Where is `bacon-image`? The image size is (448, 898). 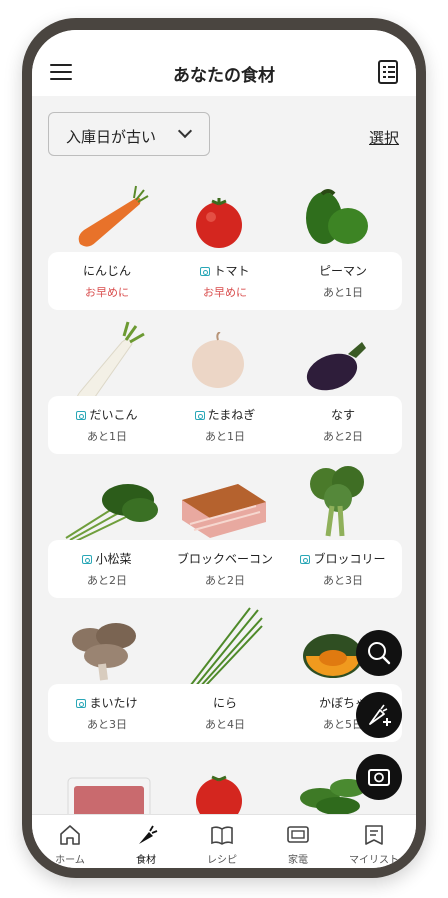
bacon-image is located at coordinates (224, 511).